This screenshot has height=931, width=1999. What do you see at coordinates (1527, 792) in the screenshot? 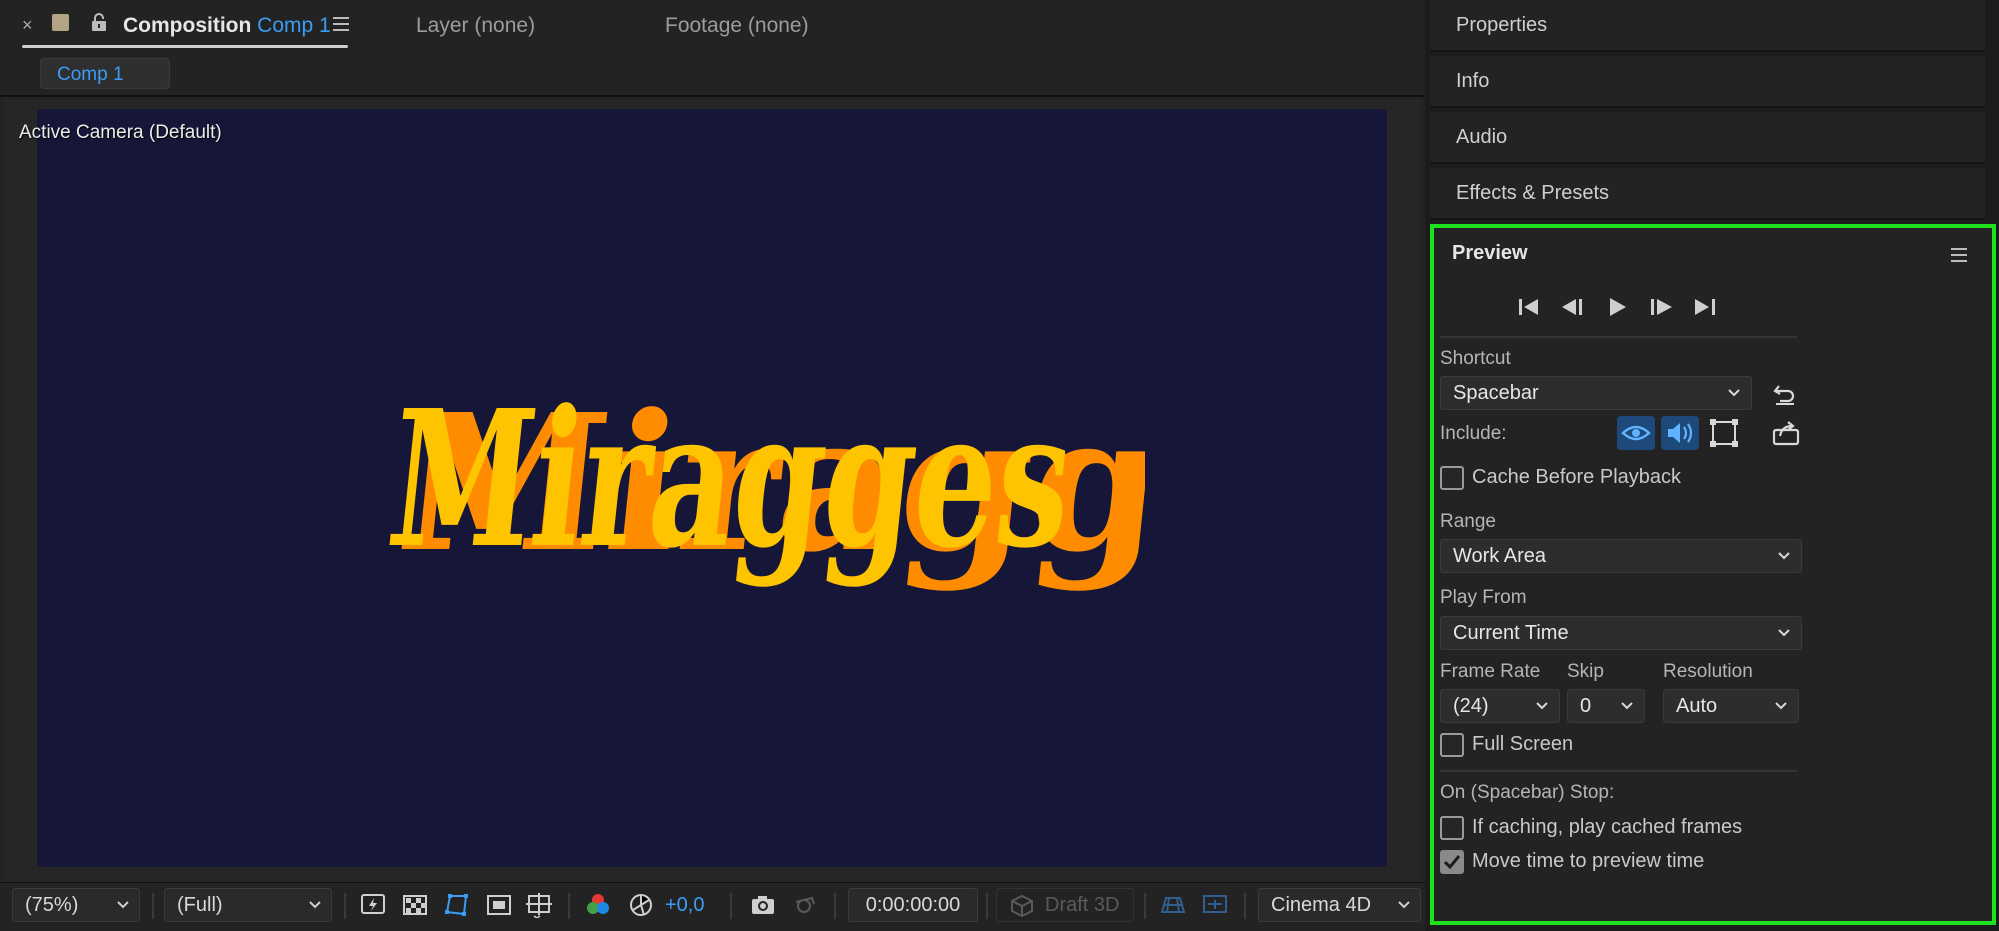
I see `on-stop-label: On (Spacebar) Stop:` at bounding box center [1527, 792].